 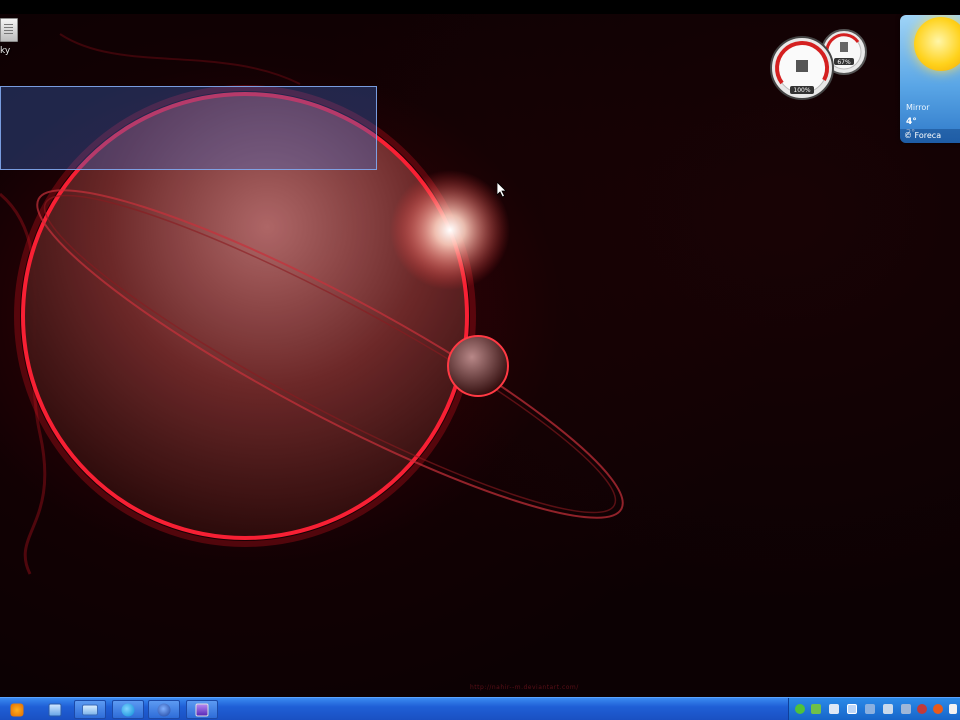 What do you see at coordinates (870, 709) in the screenshot?
I see `program-icon` at bounding box center [870, 709].